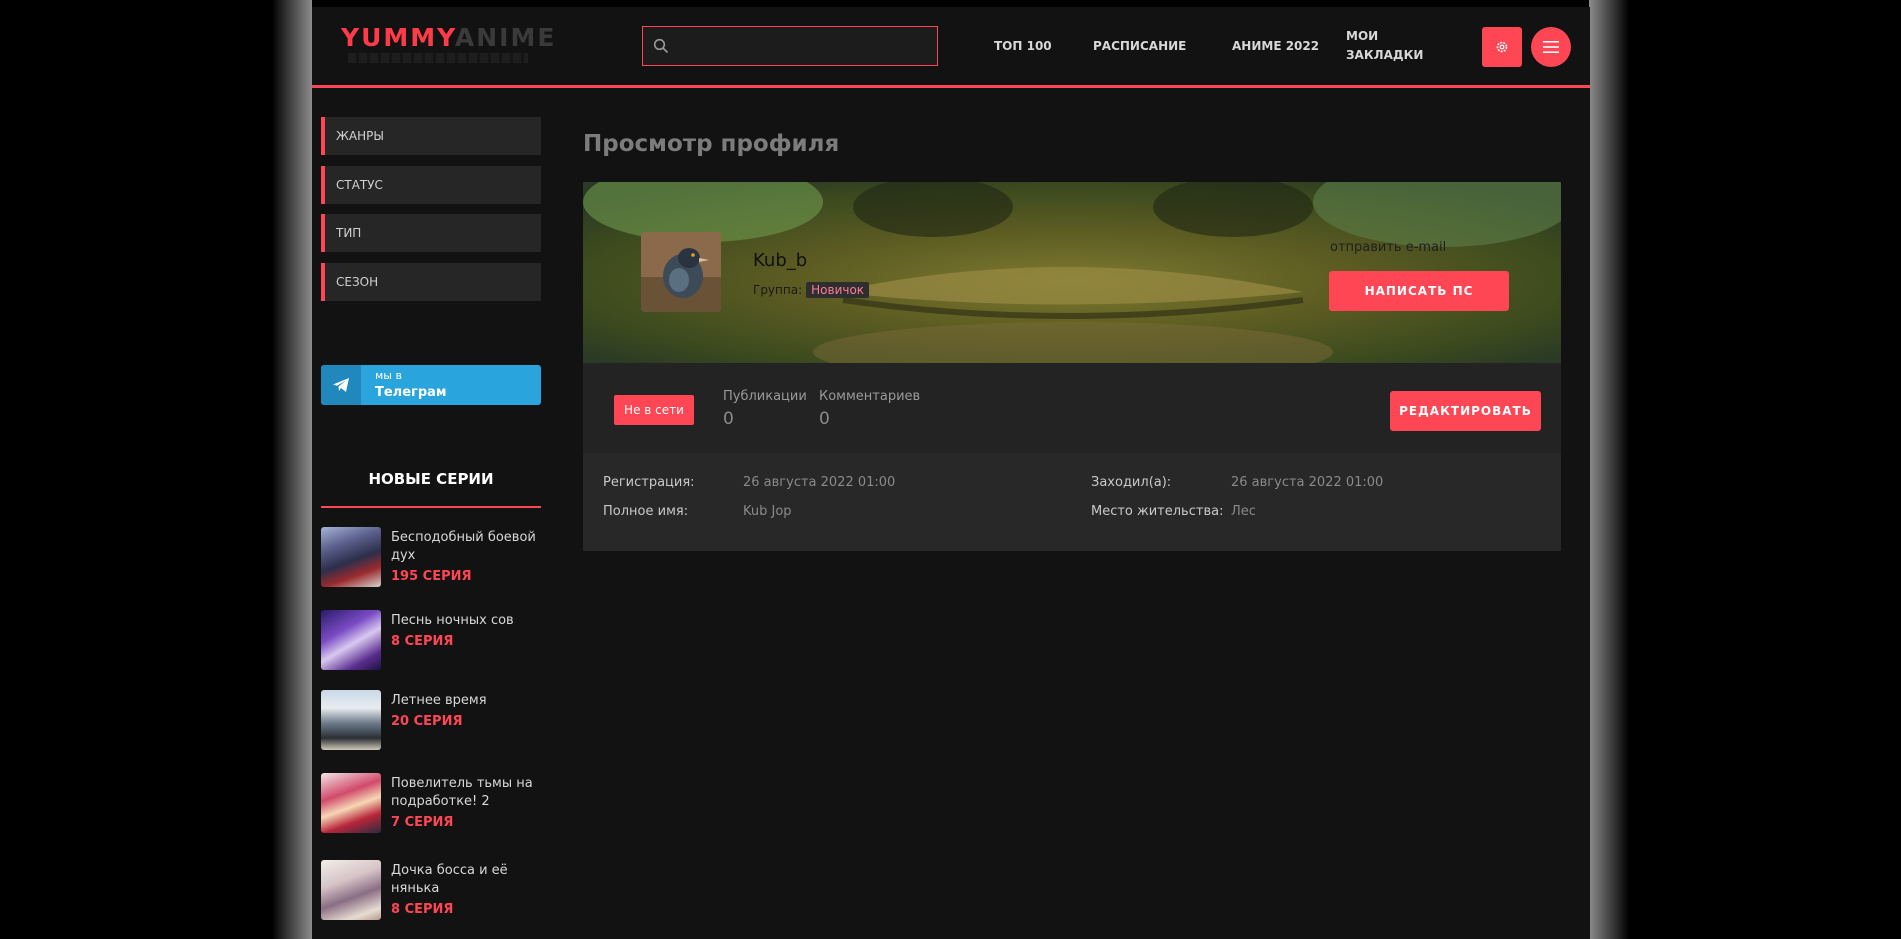  What do you see at coordinates (431, 136) in the screenshot?
I see `sidebar-item-genres: ЖАНРЫ` at bounding box center [431, 136].